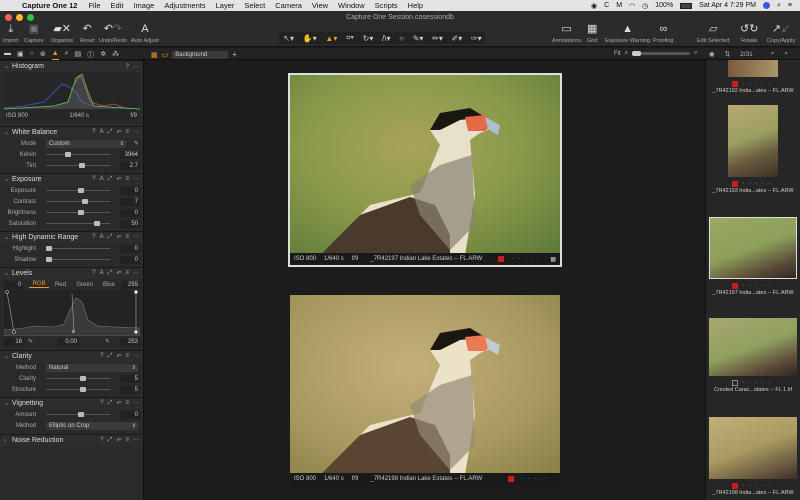 The image size is (800, 500). What do you see at coordinates (606, 5) in the screenshot?
I see `status-c-icon: C` at bounding box center [606, 5].